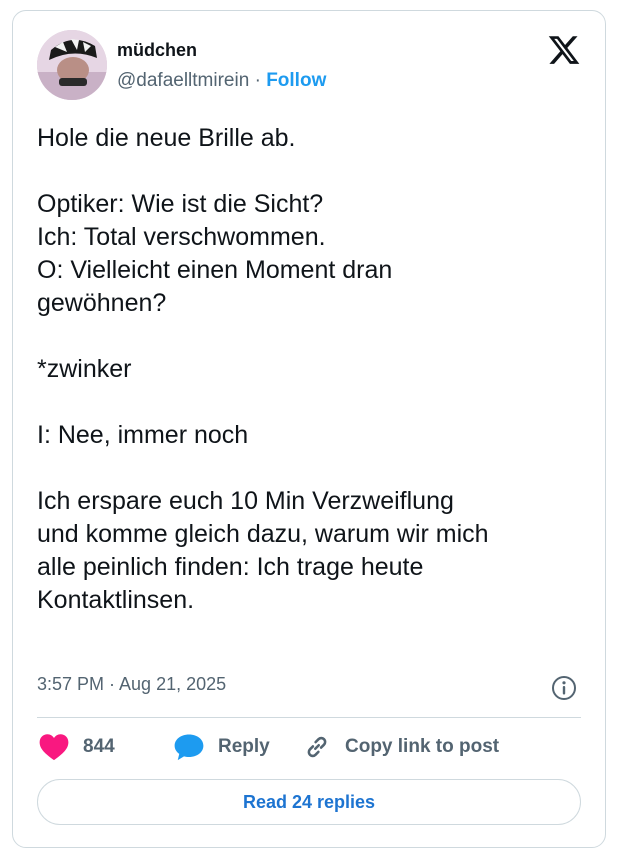 The width and height of the screenshot is (620, 862). I want to click on link-icon, so click(317, 747).